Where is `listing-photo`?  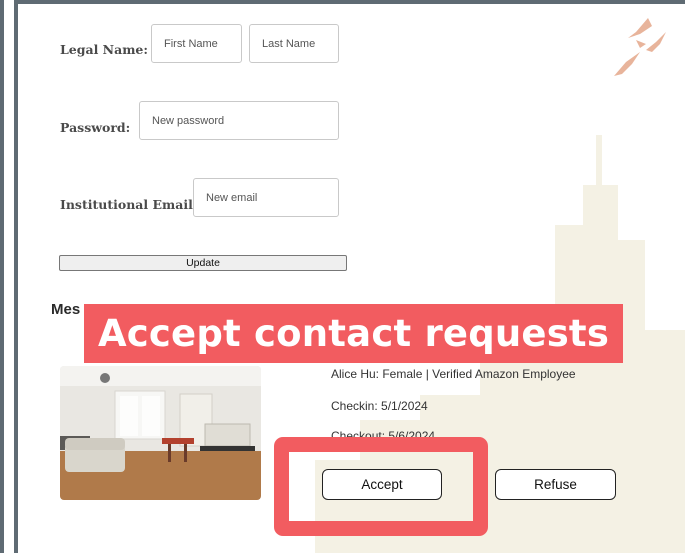
listing-photo is located at coordinates (160, 433).